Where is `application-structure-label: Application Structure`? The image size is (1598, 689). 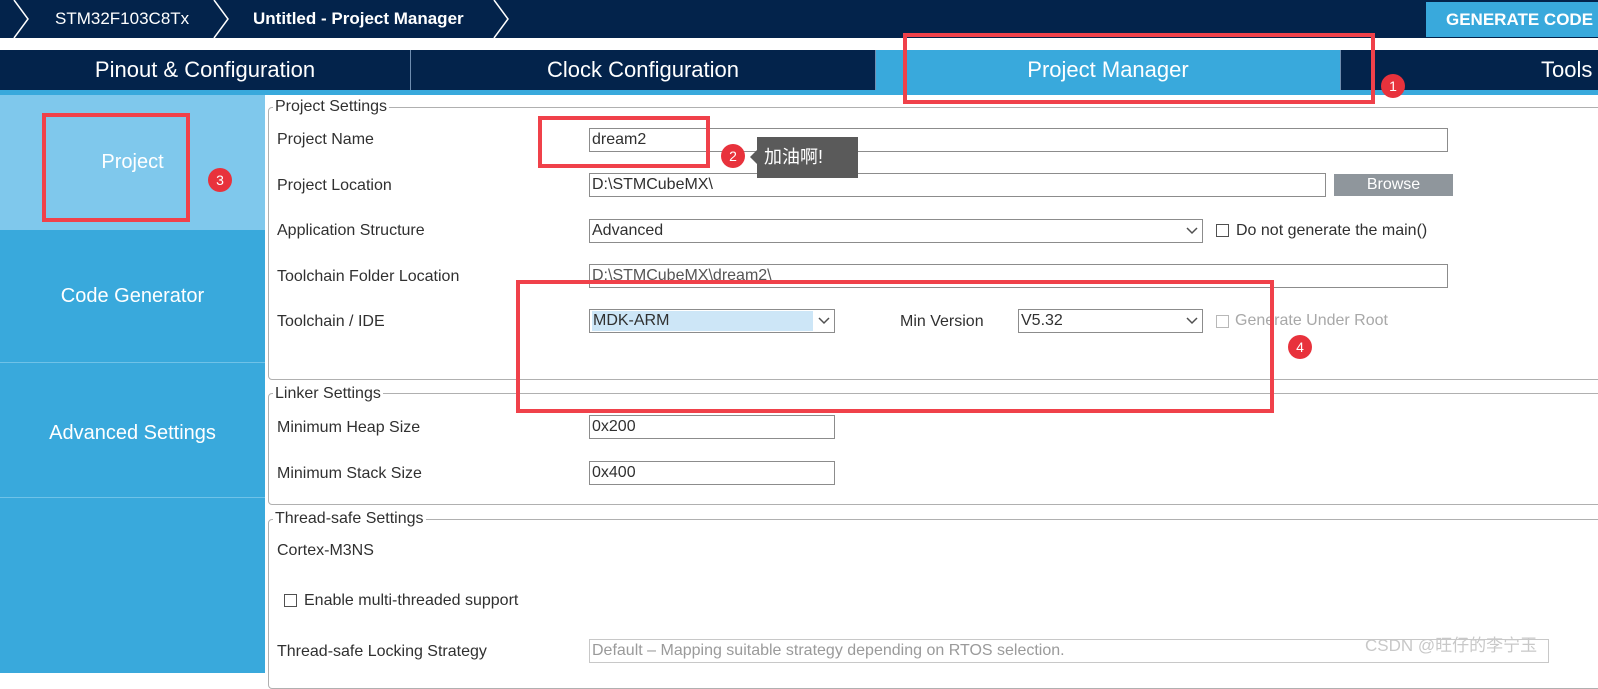
application-structure-label: Application Structure is located at coordinates (351, 230).